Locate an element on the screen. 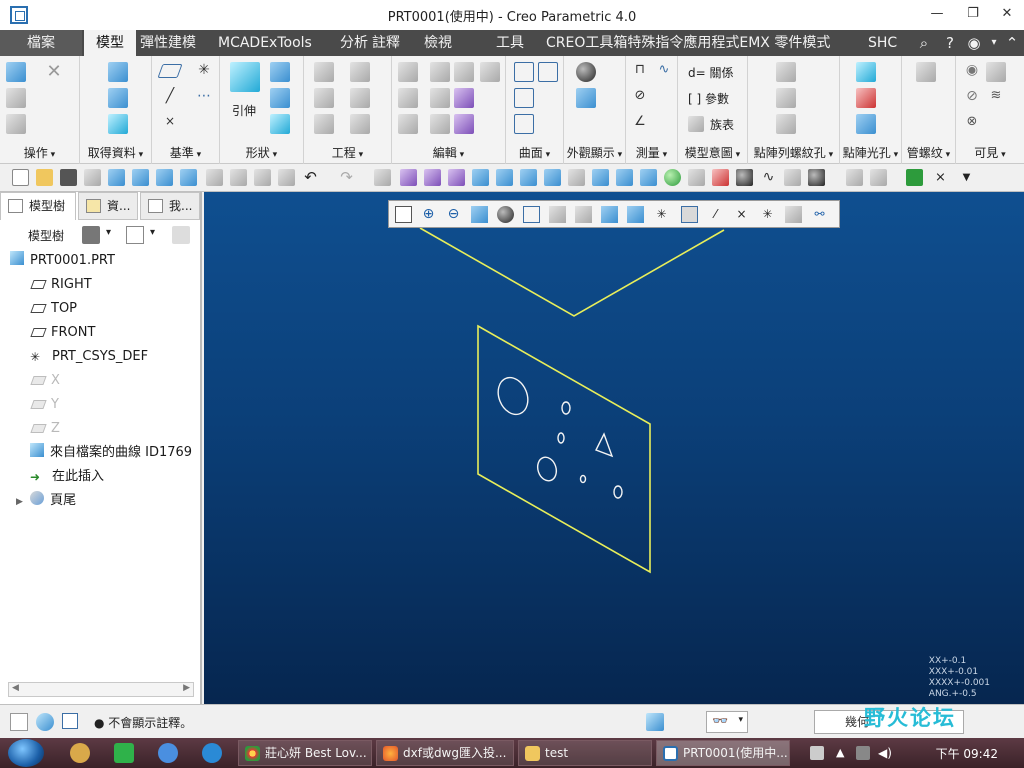  selection-icon is located at coordinates (655, 722).